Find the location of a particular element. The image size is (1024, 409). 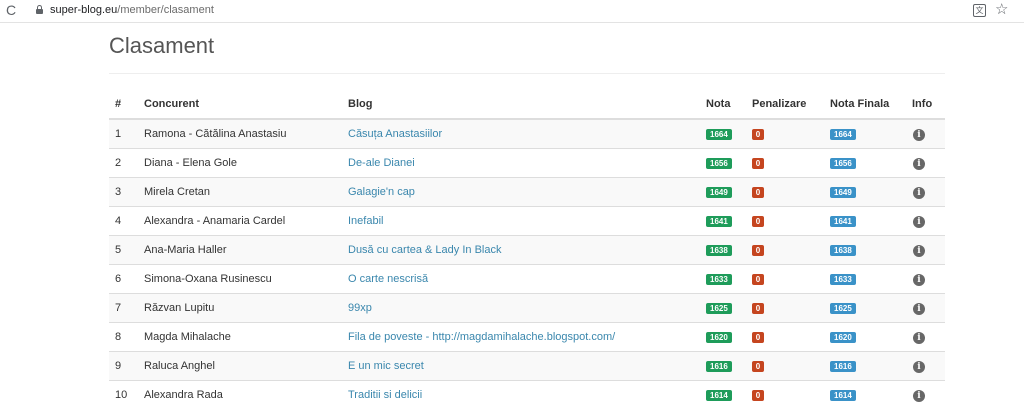

translate-icon: 文 is located at coordinates (979, 10).